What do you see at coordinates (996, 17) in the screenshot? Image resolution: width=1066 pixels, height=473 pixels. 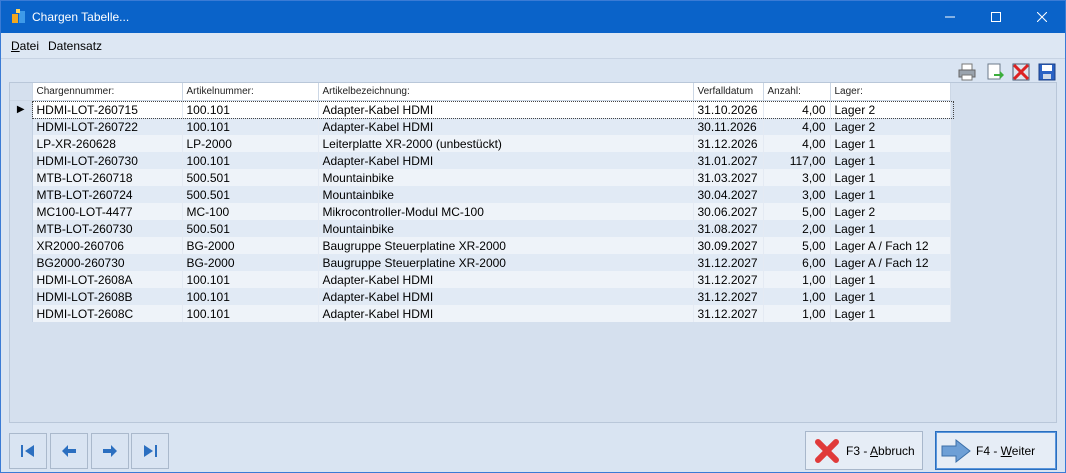 I see `maximize-button` at bounding box center [996, 17].